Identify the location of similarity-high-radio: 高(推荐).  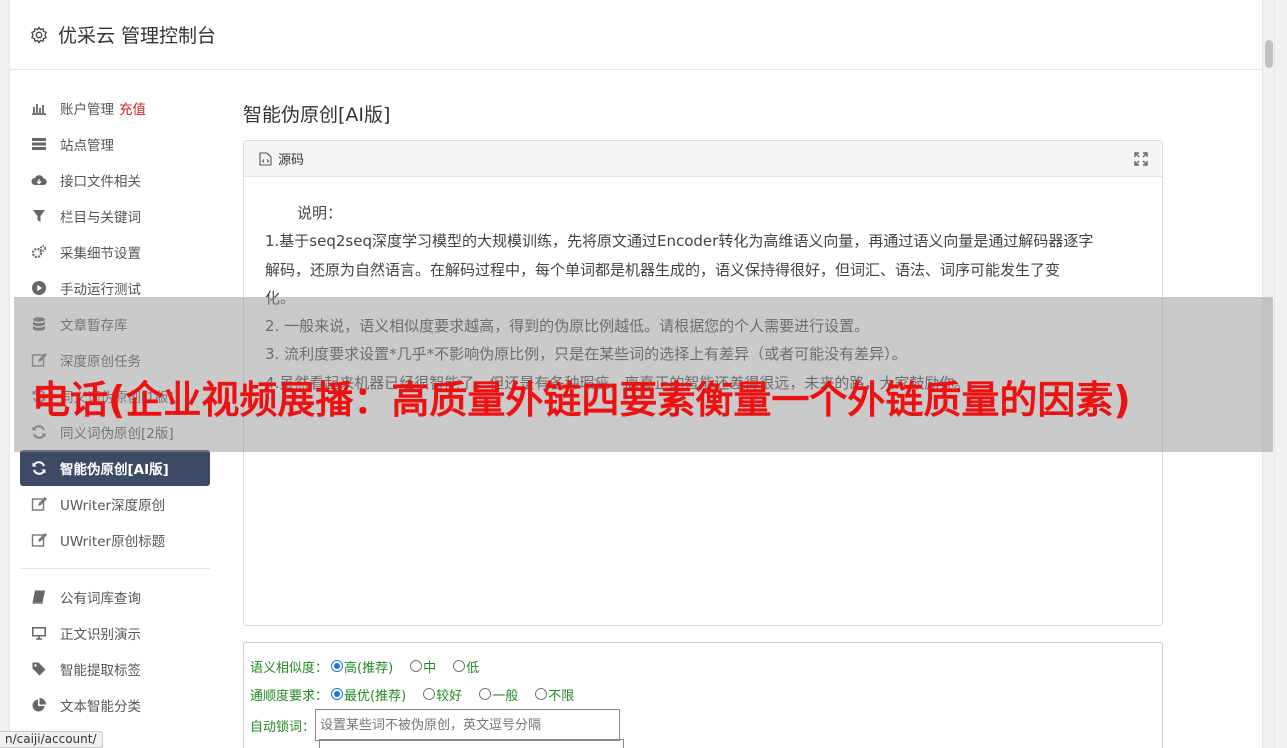
(362, 666).